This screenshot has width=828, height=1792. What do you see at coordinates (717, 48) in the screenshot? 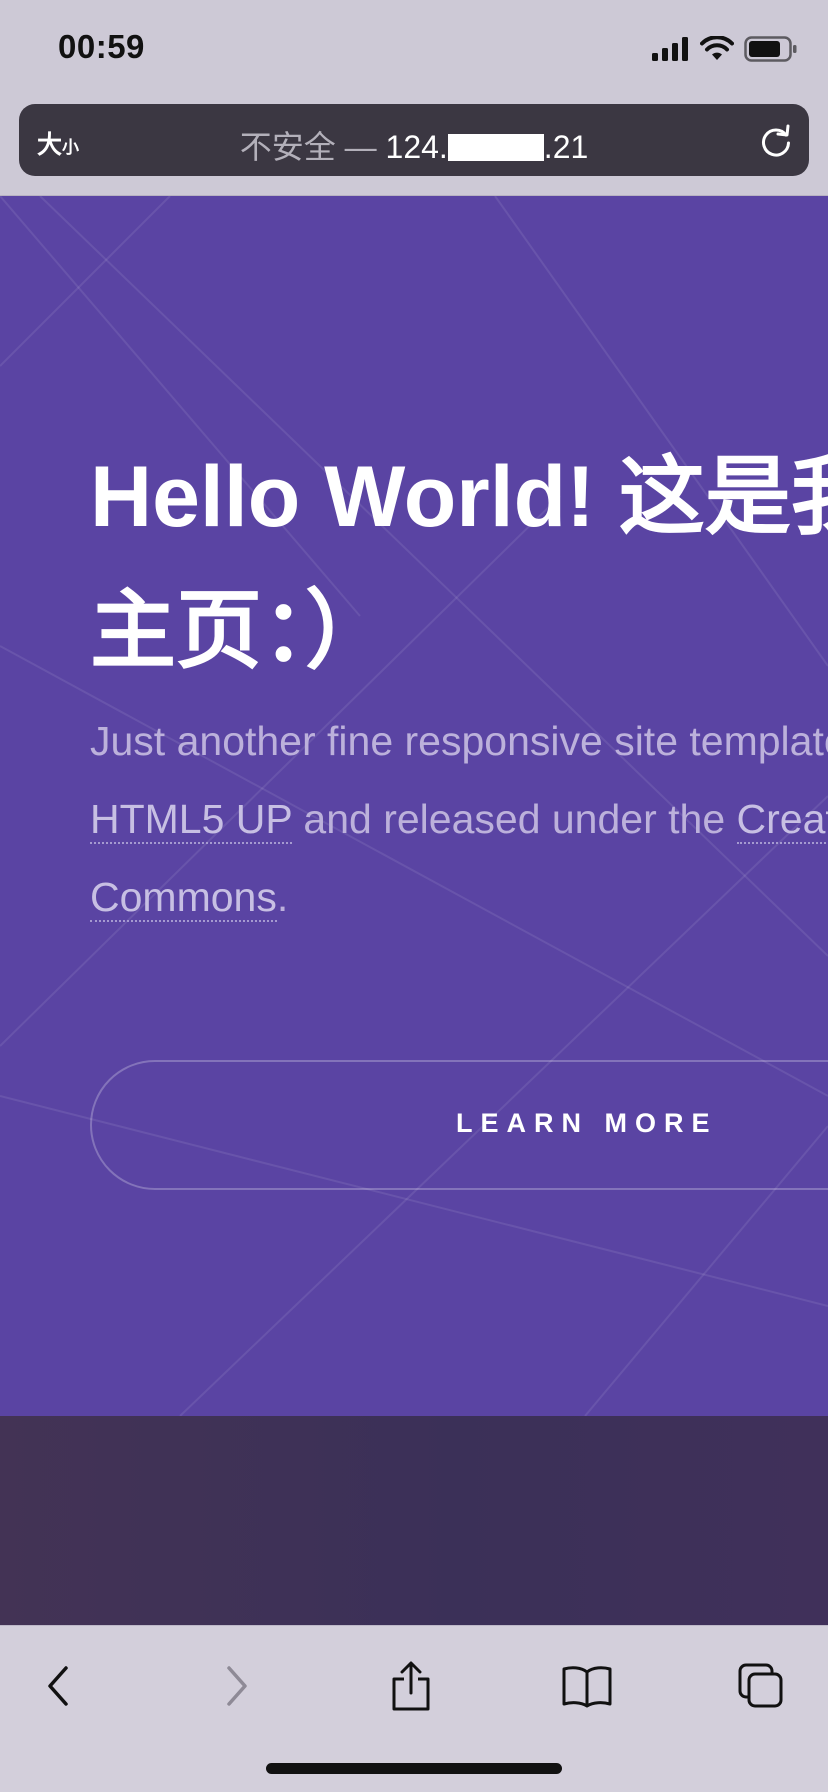
I see `wifi-icon` at bounding box center [717, 48].